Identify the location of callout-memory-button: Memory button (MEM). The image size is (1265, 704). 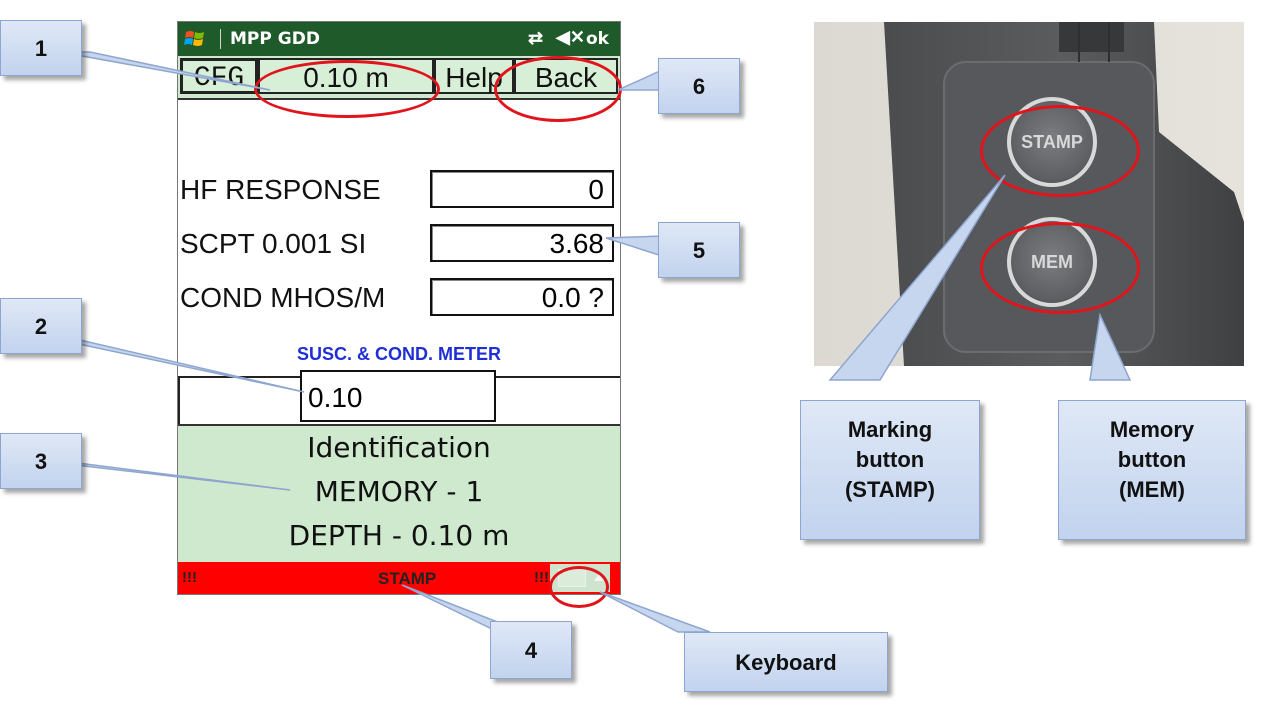
(1152, 470).